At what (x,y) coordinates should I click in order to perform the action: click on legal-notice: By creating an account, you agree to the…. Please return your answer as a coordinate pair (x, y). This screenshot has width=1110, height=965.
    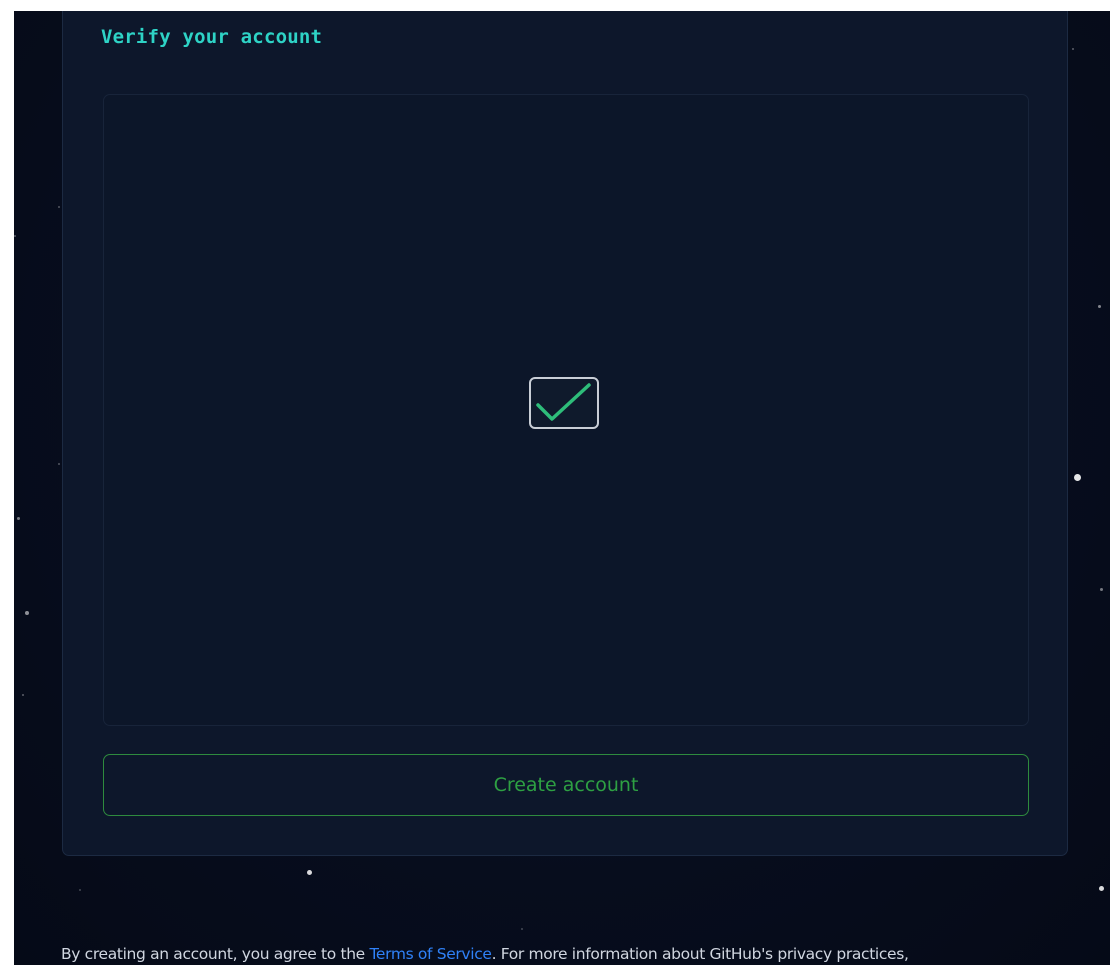
    Looking at the image, I should click on (585, 954).